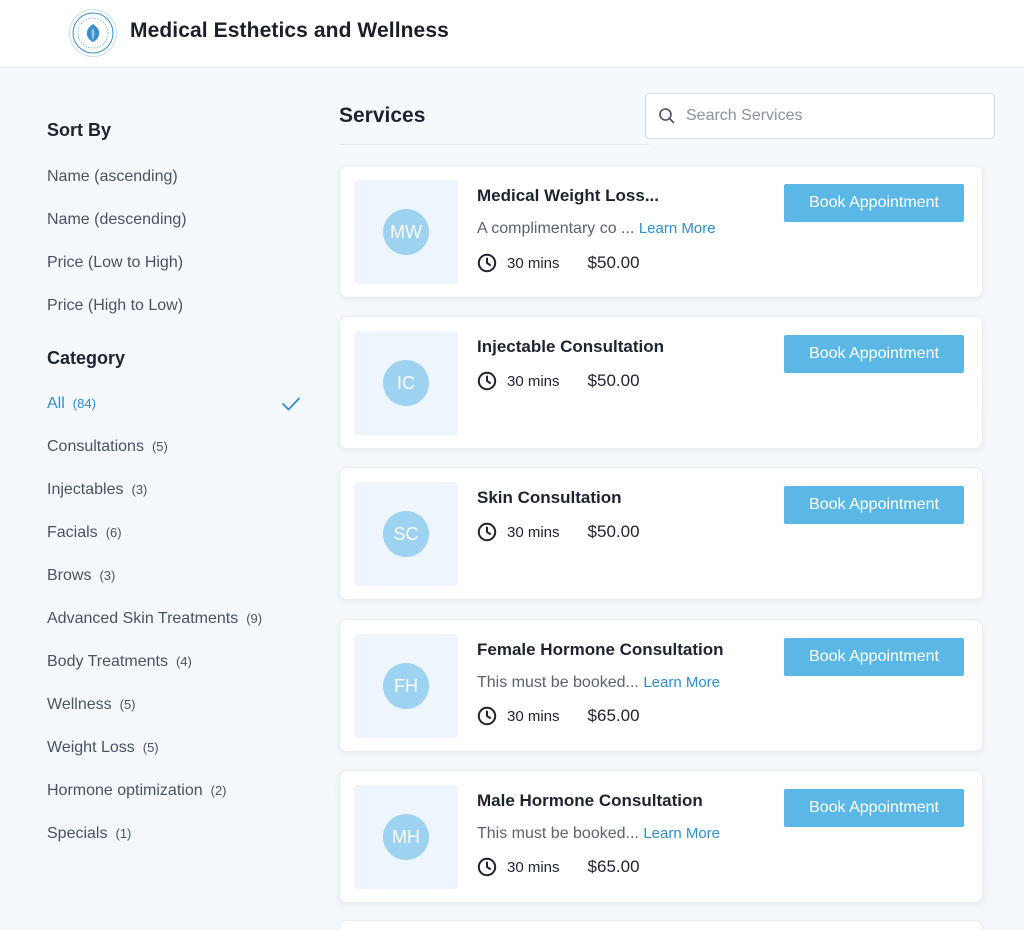  Describe the element at coordinates (97, 490) in the screenshot. I see `category-item-injectables: Injectables (3)` at that location.